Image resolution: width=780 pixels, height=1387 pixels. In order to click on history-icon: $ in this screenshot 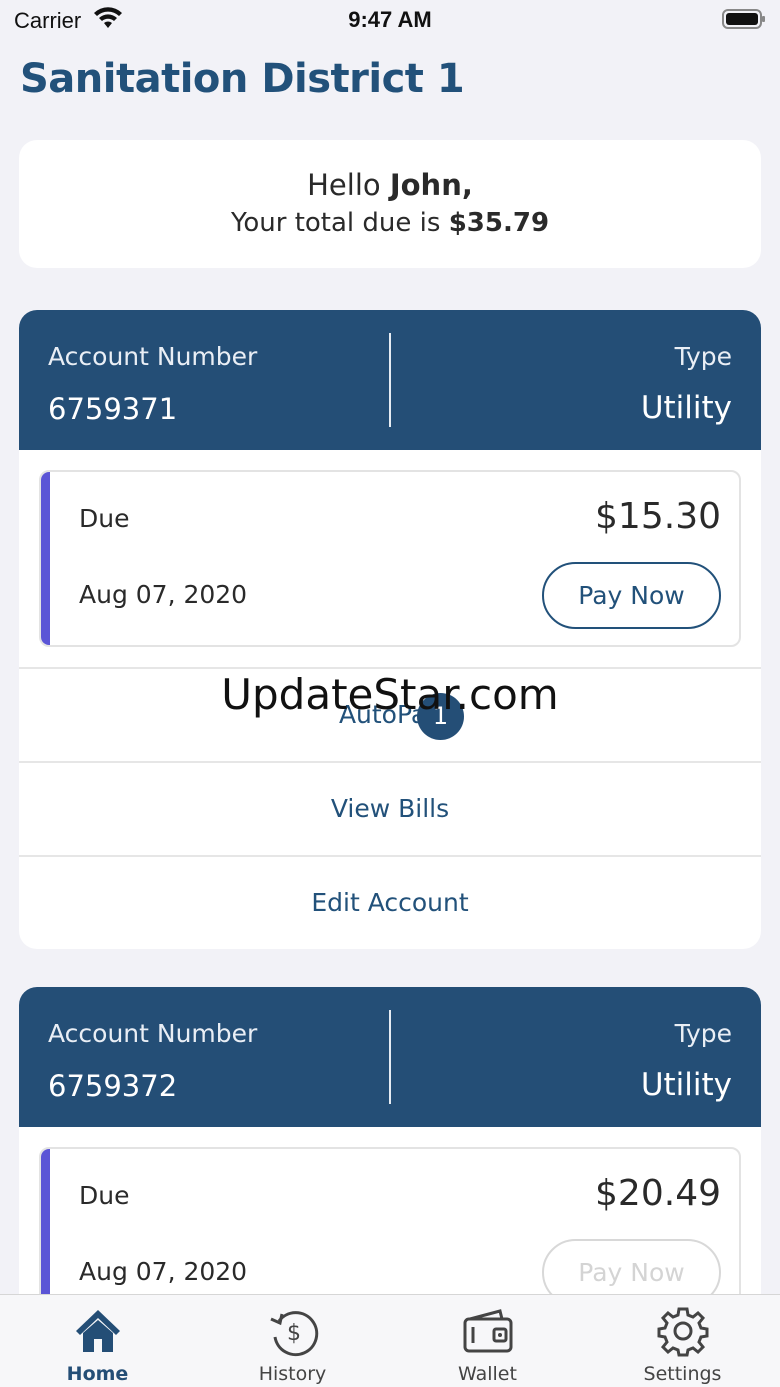, I will do `click(294, 1334)`.